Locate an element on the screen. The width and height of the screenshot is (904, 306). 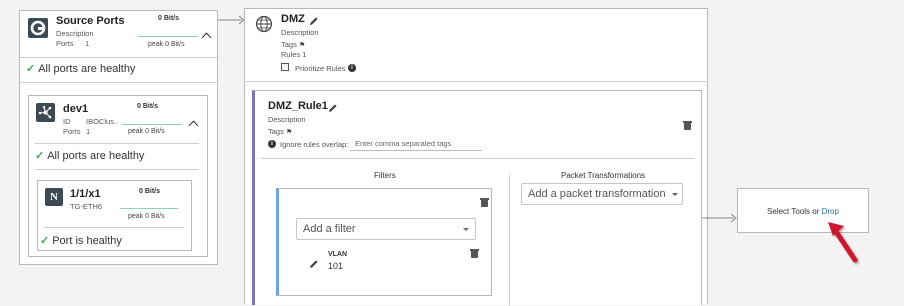
device-ports-label: Ports is located at coordinates (72, 131).